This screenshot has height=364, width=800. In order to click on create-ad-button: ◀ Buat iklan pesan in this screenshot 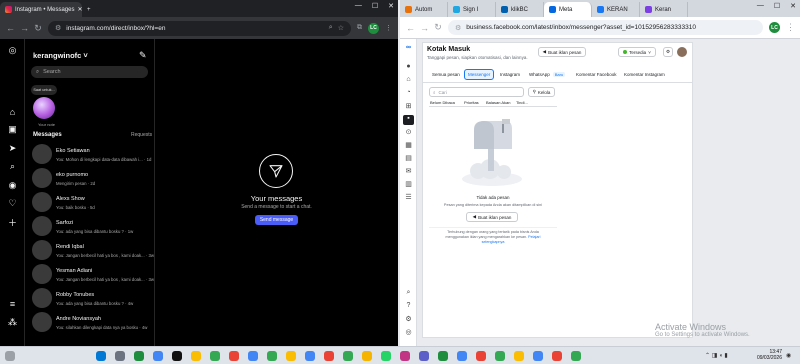, I will do `click(492, 217)`.